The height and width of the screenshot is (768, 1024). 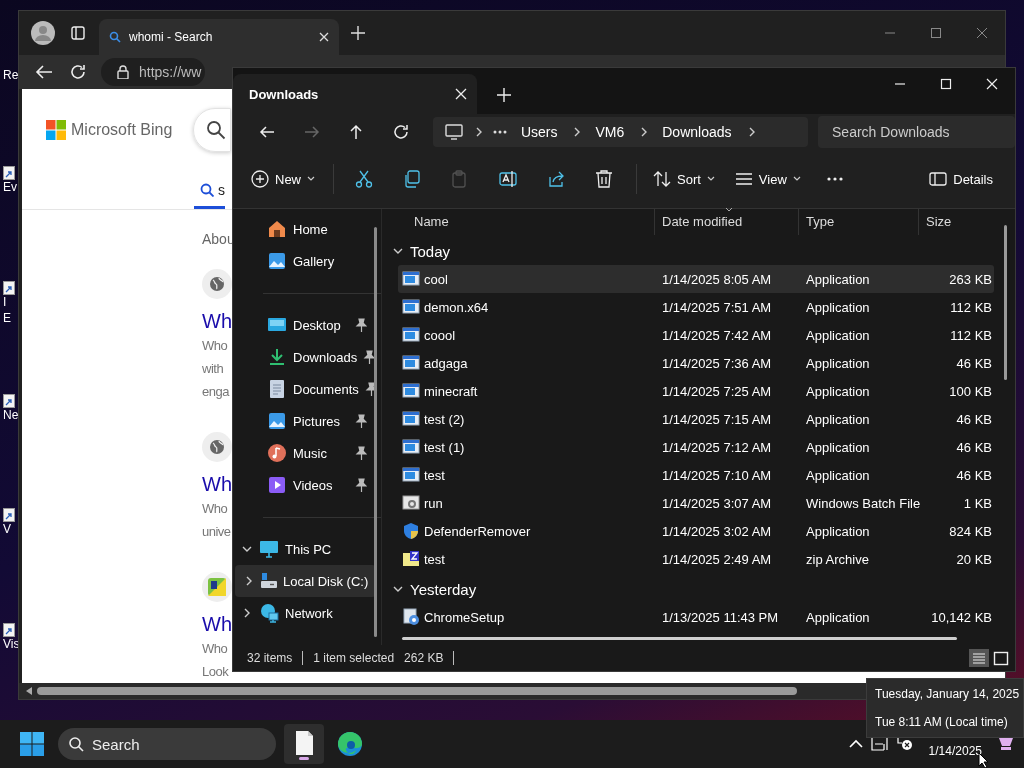 What do you see at coordinates (610, 132) in the screenshot?
I see `breadcrumb-item: VM6` at bounding box center [610, 132].